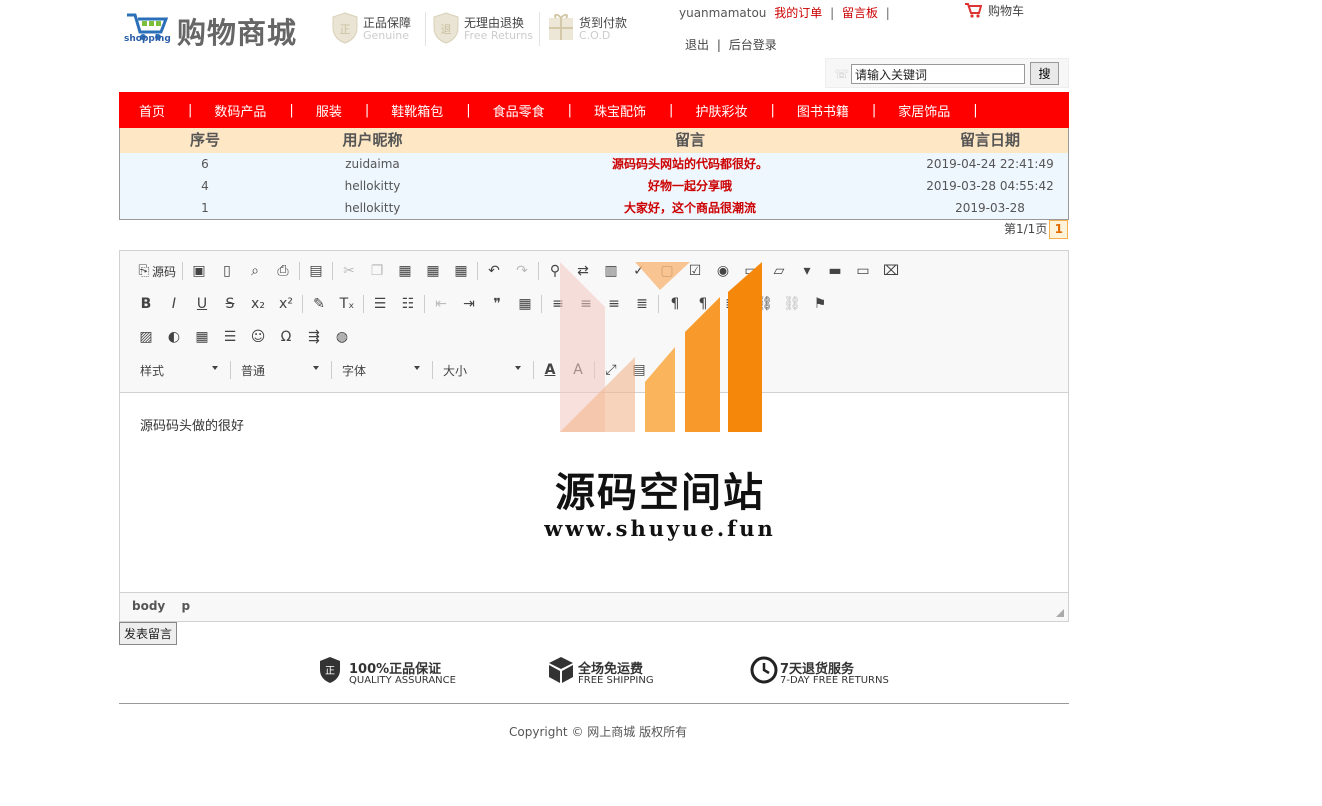 The height and width of the screenshot is (806, 1322). What do you see at coordinates (695, 271) in the screenshot?
I see `checkbox-icon: ☑` at bounding box center [695, 271].